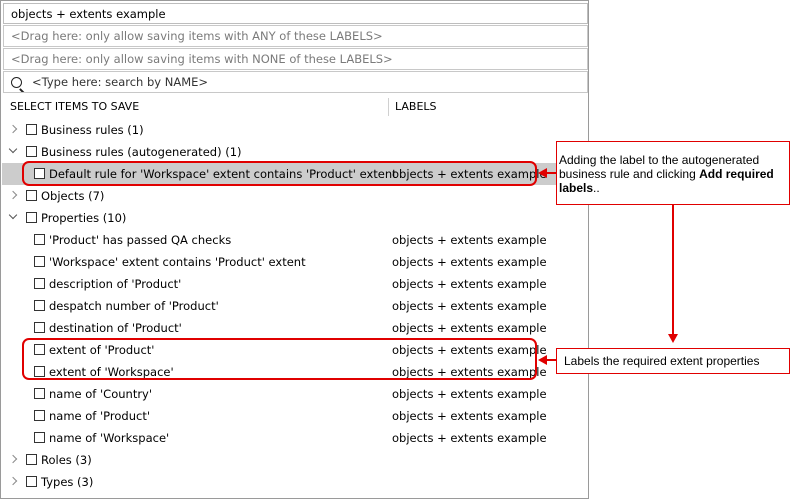  Describe the element at coordinates (416, 106) in the screenshot. I see `column-header-labels: LABELS` at that location.